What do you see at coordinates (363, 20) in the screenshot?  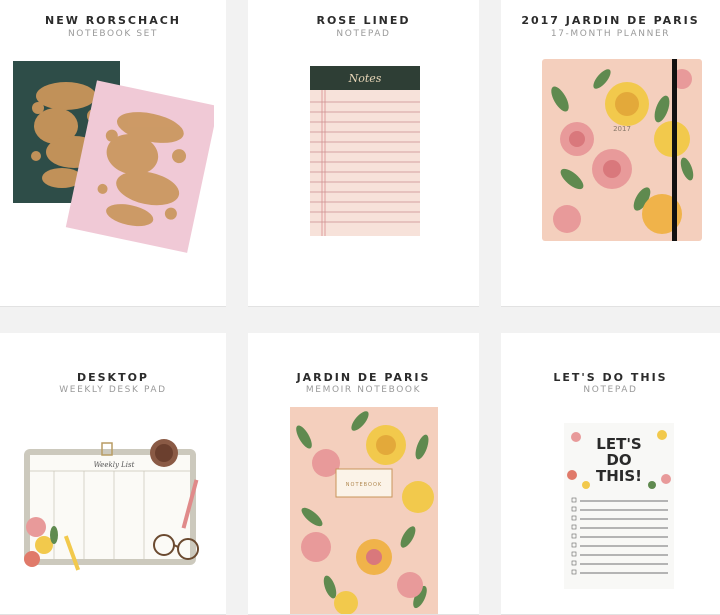 I see `product-title: ROSE LINED` at bounding box center [363, 20].